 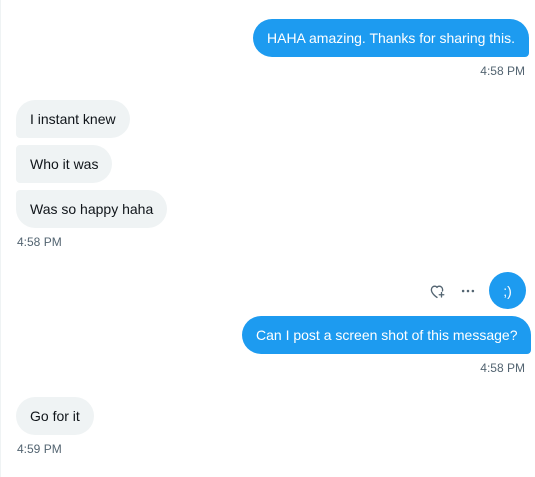 I want to click on received-message: Go for it, so click(x=55, y=416).